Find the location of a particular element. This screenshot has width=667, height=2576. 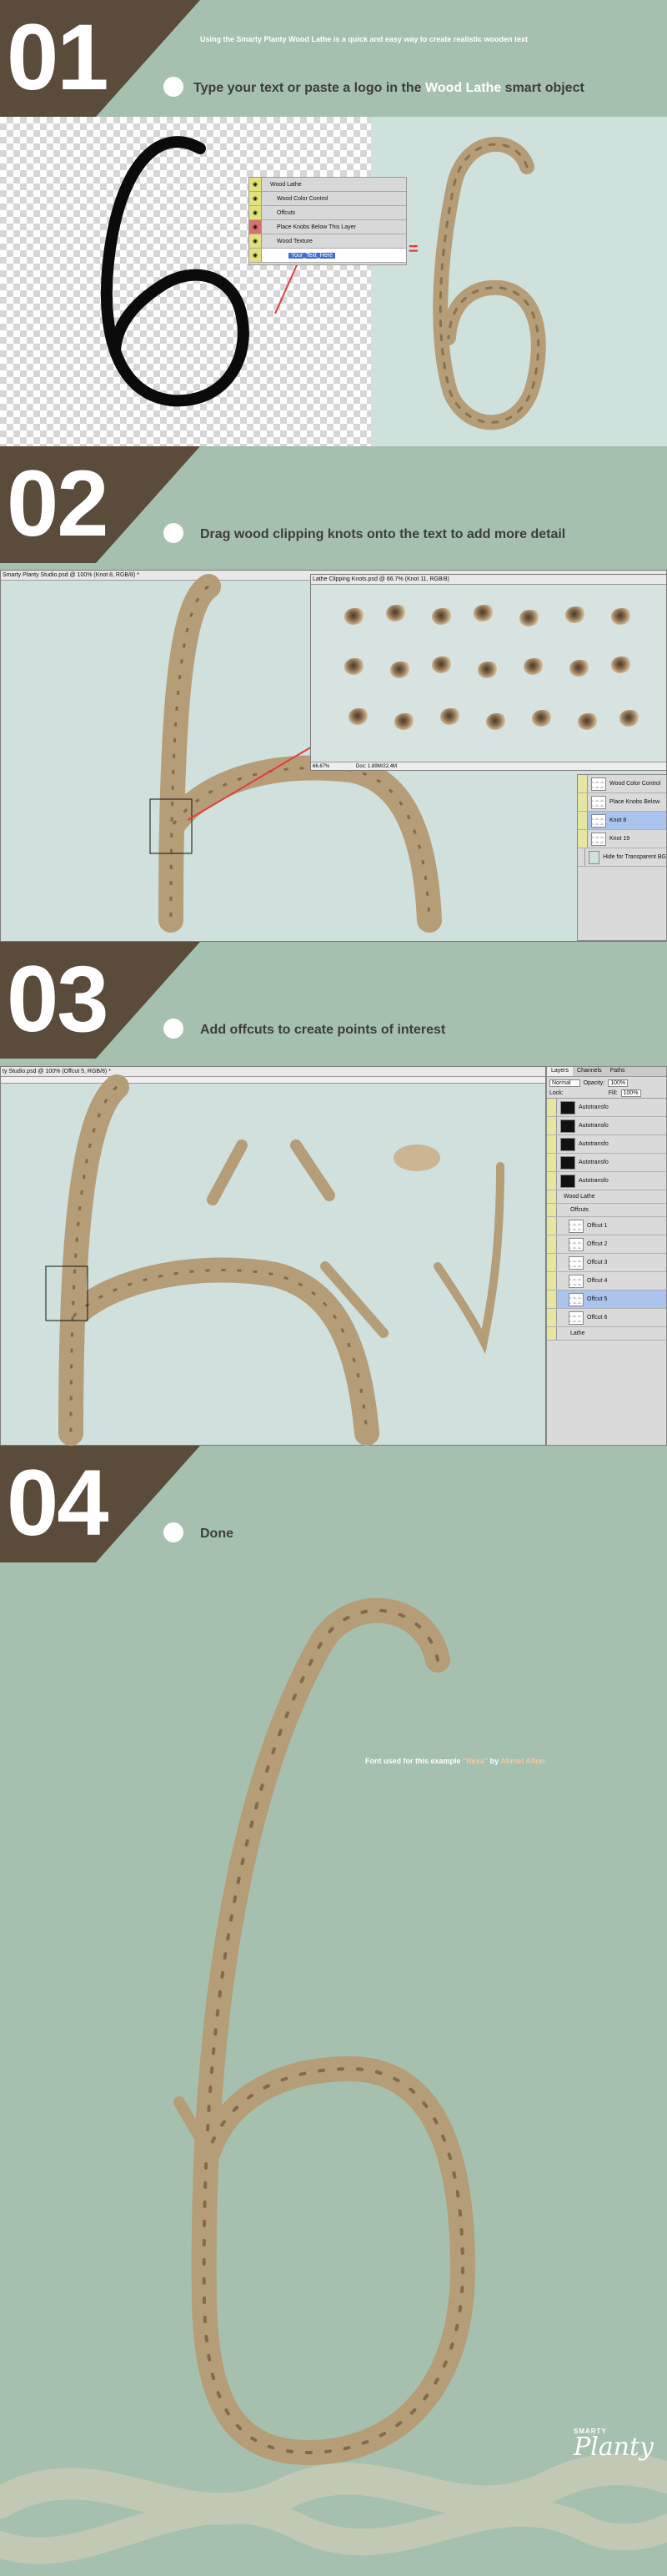

layer-row-selected: Knot 8 is located at coordinates (622, 821).